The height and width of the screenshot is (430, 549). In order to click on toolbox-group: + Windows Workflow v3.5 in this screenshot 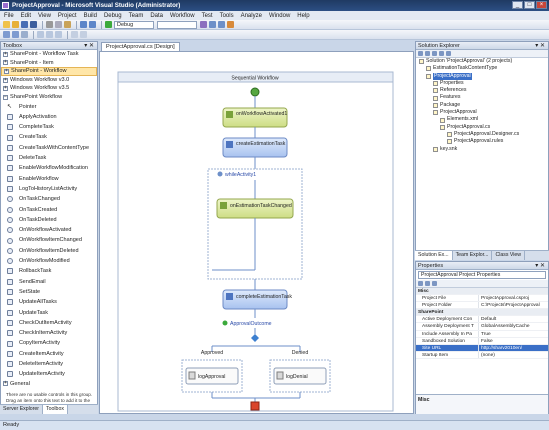, I will do `click(49, 88)`.